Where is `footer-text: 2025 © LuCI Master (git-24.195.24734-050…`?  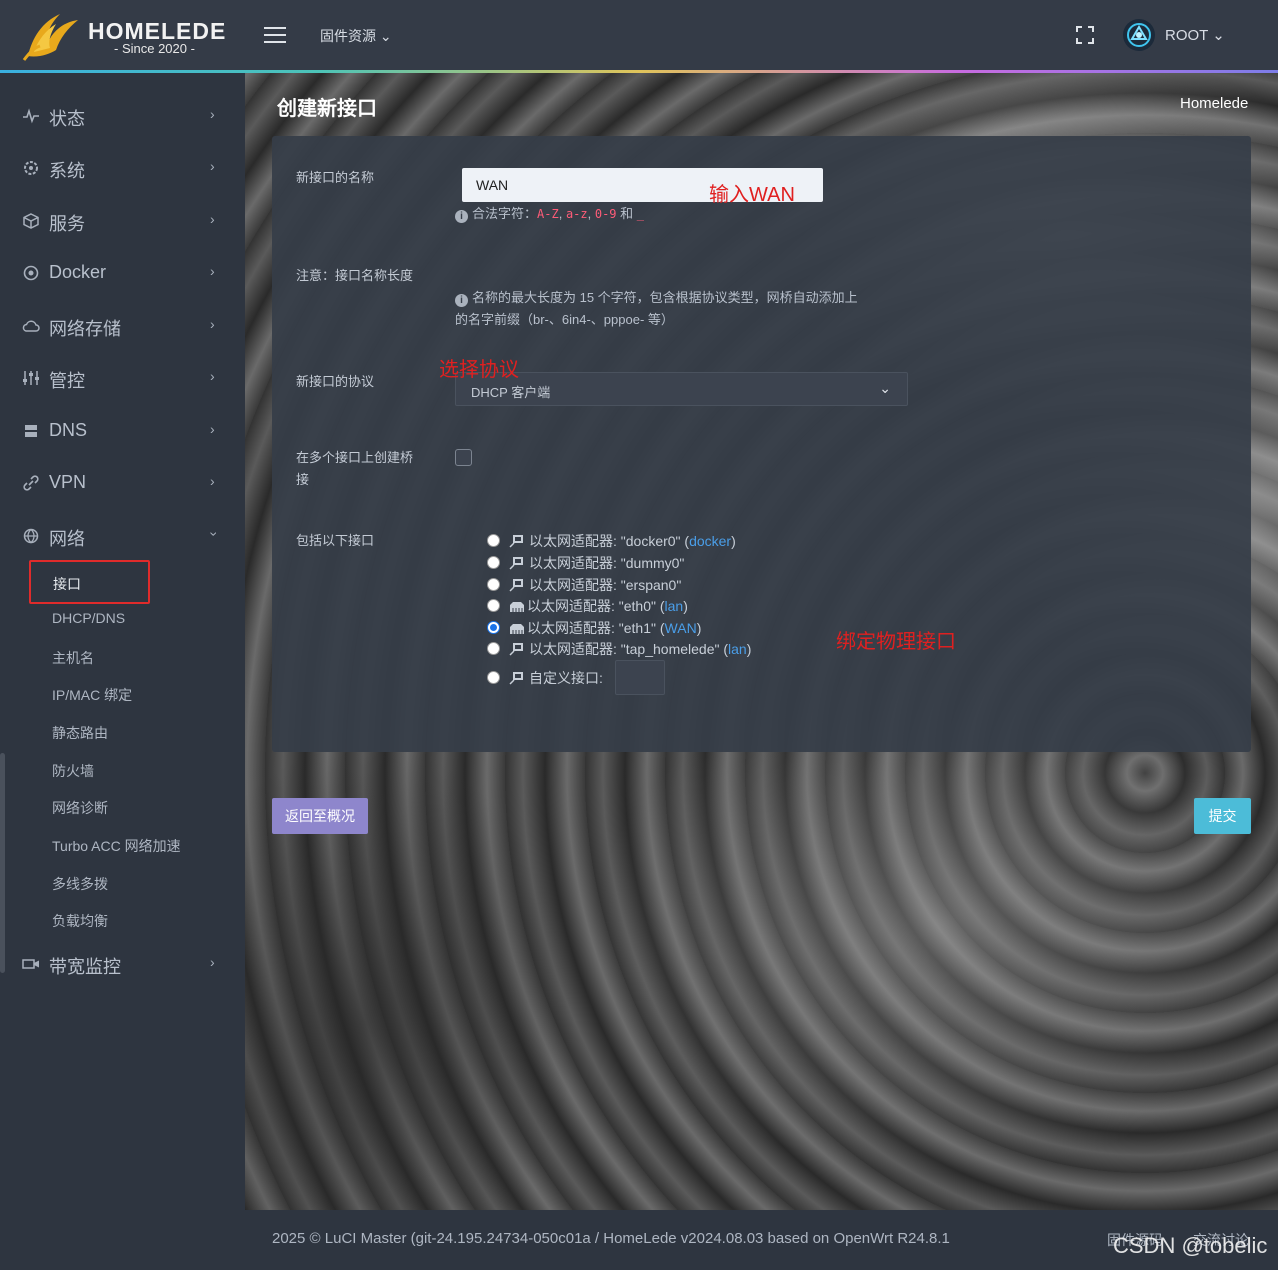 footer-text: 2025 © LuCI Master (git-24.195.24734-050… is located at coordinates (611, 1238).